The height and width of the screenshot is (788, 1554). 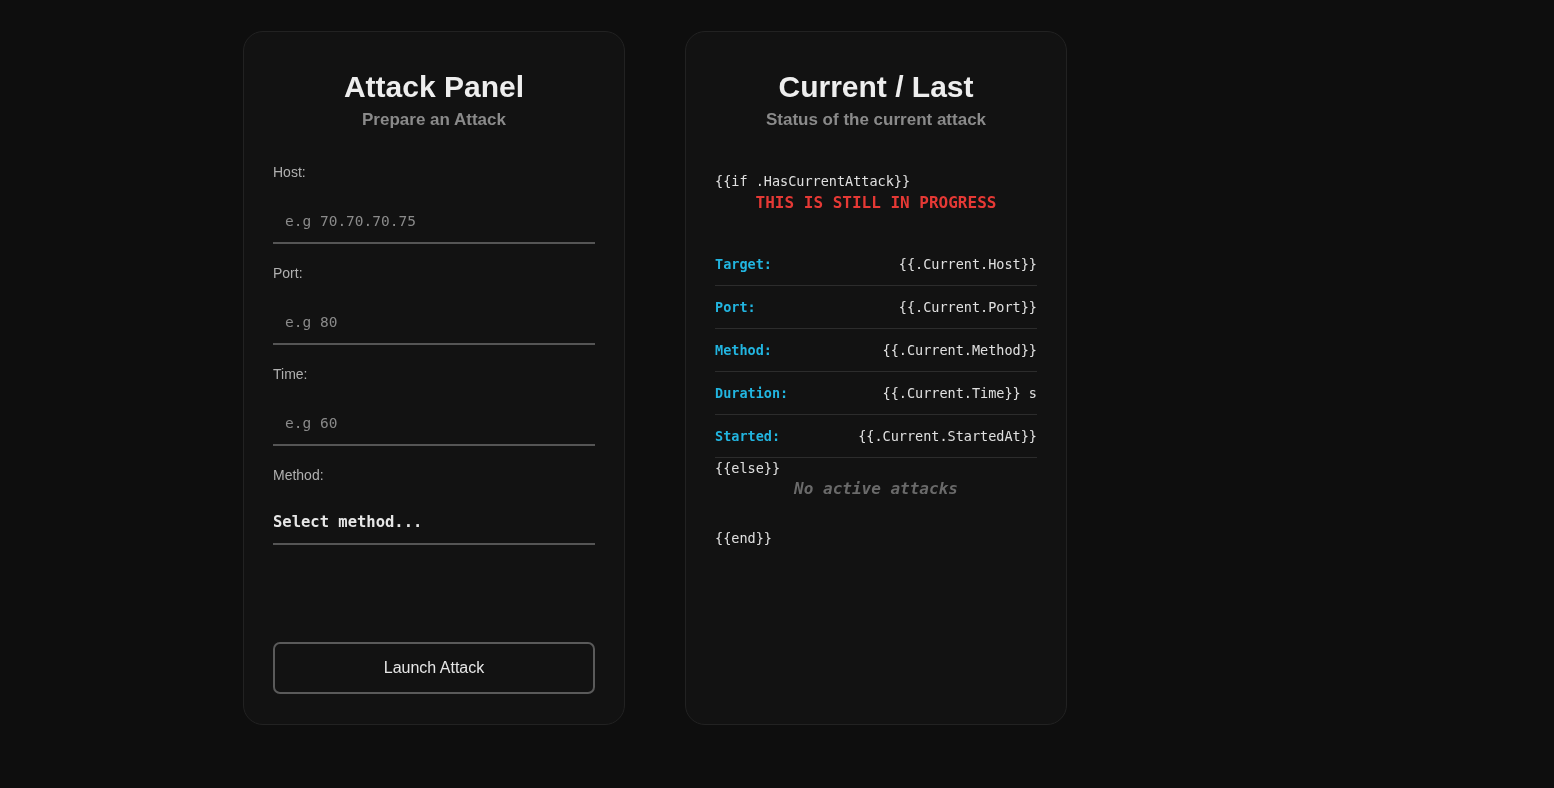 I want to click on field-label: Host:, so click(x=290, y=172).